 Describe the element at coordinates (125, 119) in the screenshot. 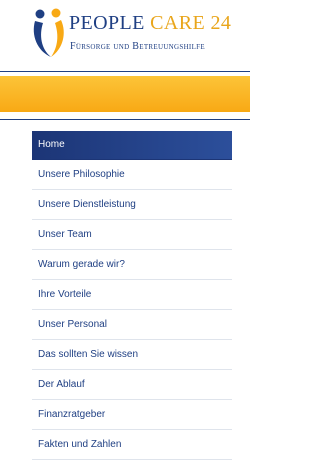

I see `header-divider-bottom` at that location.